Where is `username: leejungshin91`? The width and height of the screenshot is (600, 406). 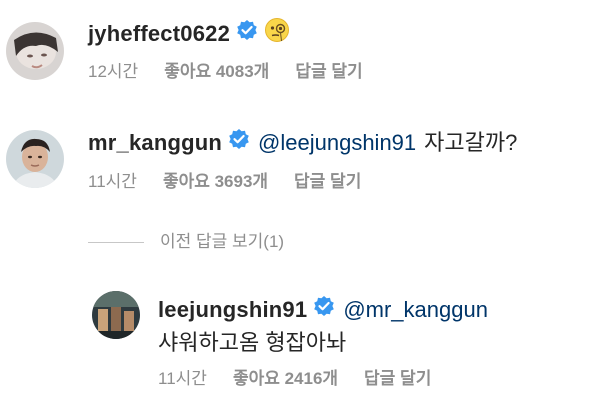
username: leejungshin91 is located at coordinates (232, 309).